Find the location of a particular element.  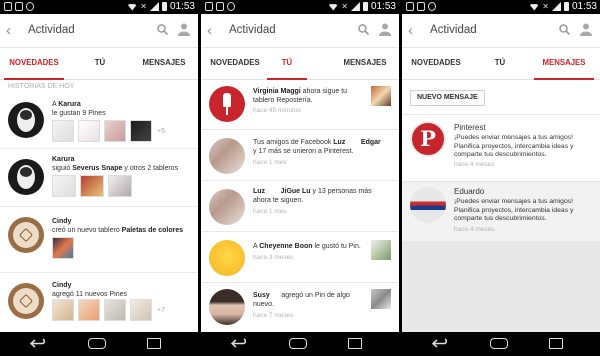

item-text: Susy agregó un Pin de algo nuevo. is located at coordinates (301, 300).